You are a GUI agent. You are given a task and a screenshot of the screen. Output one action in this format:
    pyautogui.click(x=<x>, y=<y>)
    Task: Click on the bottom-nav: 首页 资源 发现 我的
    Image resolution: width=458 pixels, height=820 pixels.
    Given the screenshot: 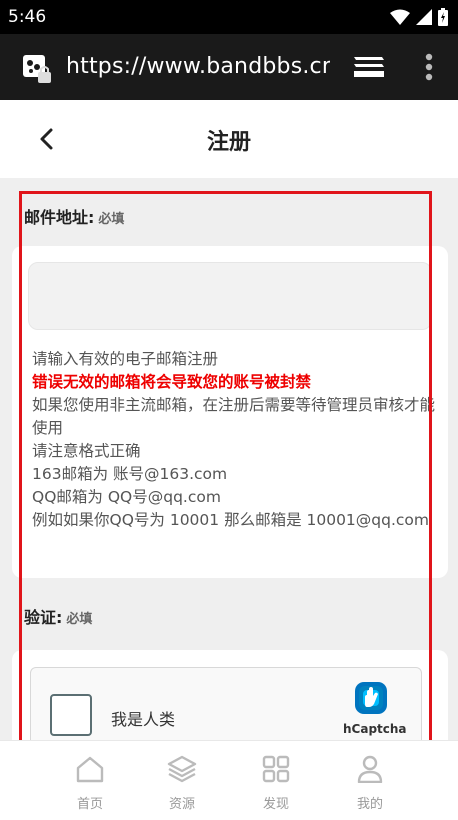 What is the action you would take?
    pyautogui.click(x=229, y=780)
    